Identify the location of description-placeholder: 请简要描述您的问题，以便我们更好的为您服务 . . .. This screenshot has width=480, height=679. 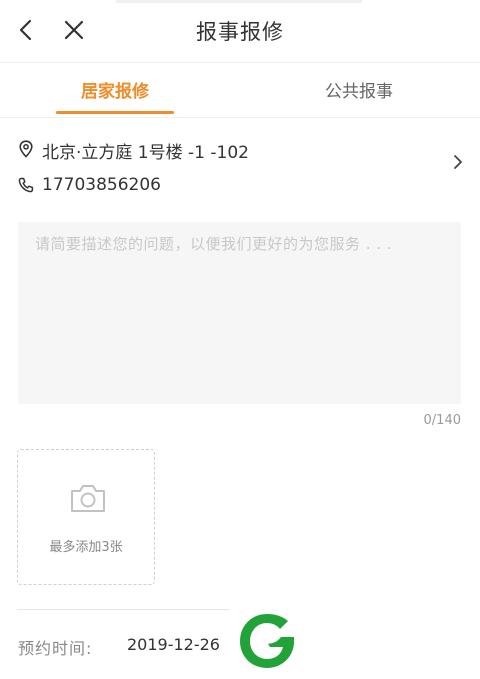
(214, 244).